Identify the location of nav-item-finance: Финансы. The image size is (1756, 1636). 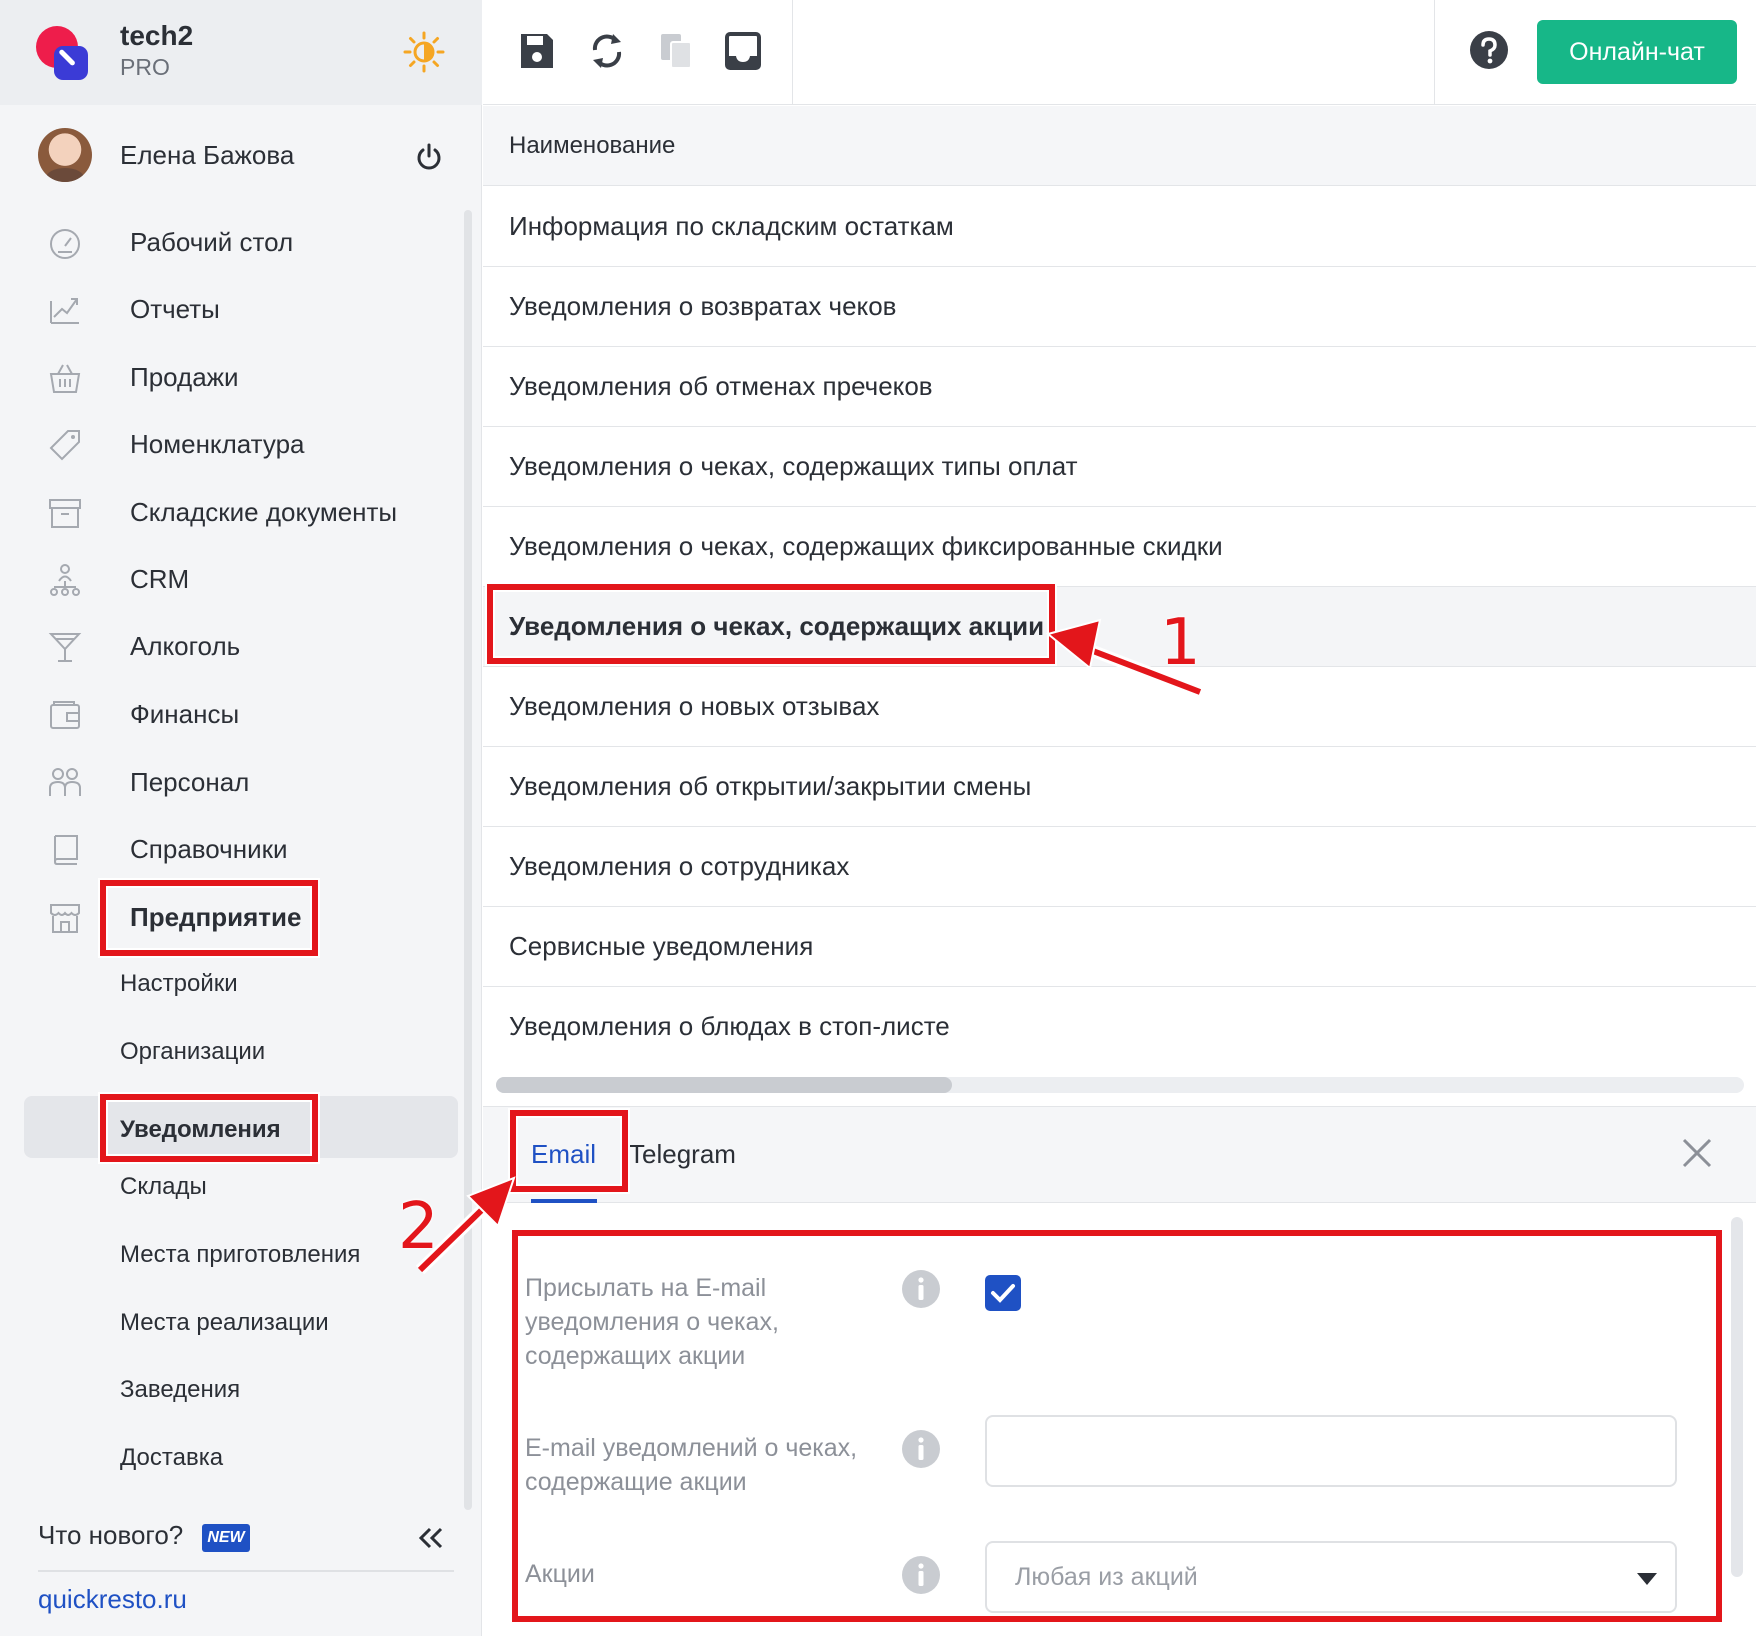
(235, 713).